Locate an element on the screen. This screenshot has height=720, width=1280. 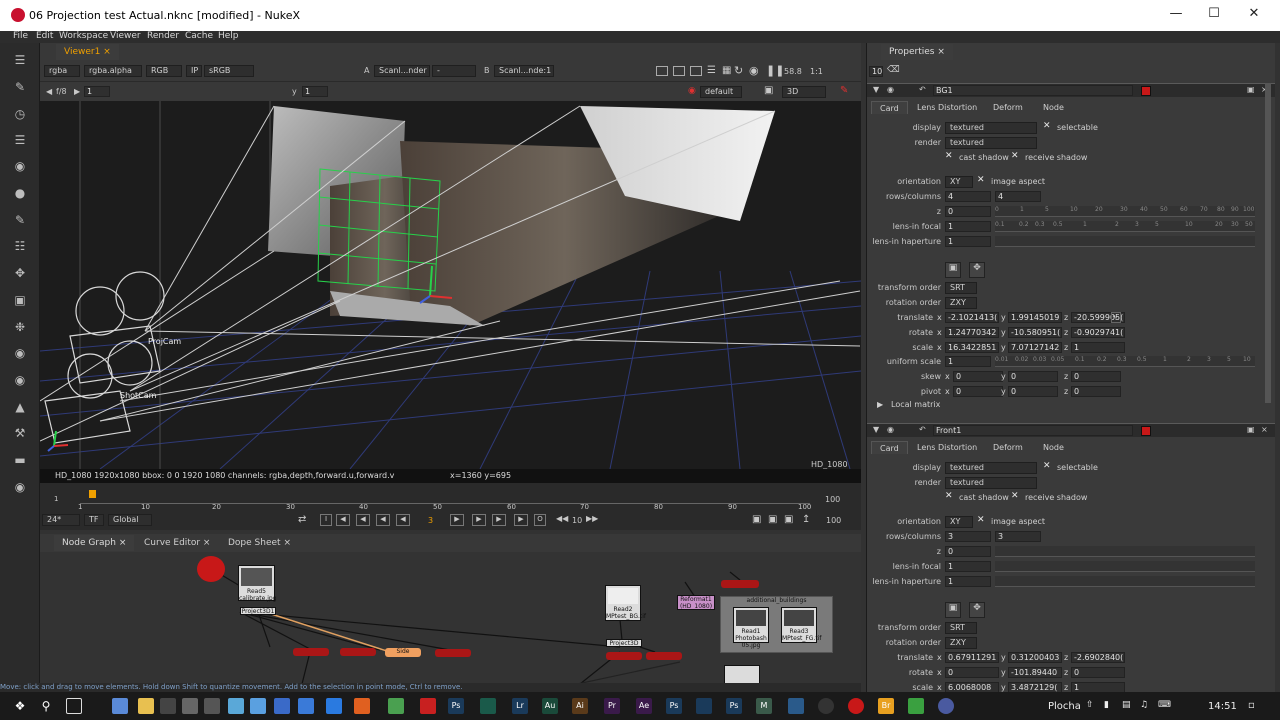
transform-icon: ✥ is located at coordinates (20, 273).